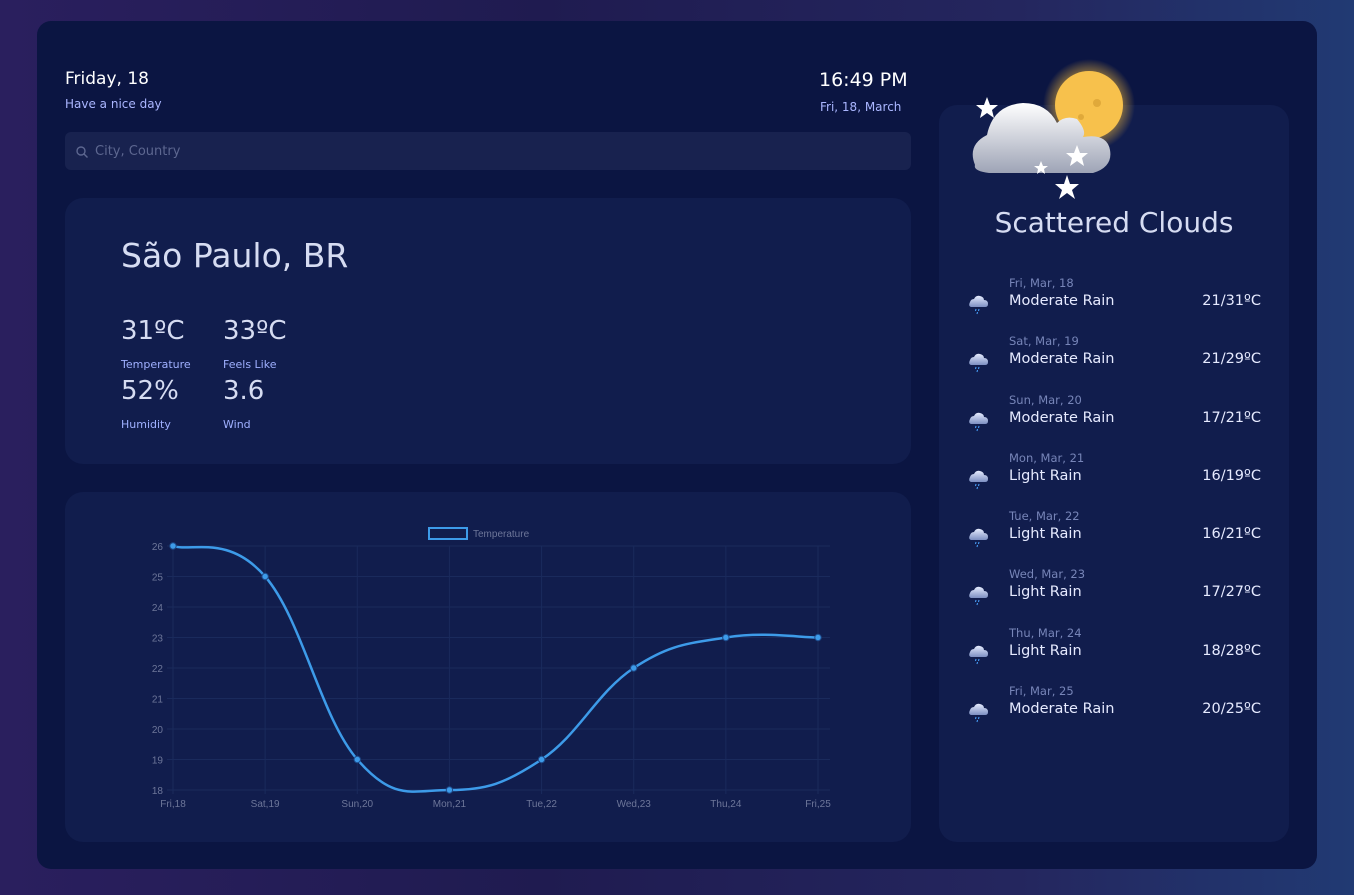 The width and height of the screenshot is (1354, 895). I want to click on x-tick-label: Sat,19, so click(265, 804).